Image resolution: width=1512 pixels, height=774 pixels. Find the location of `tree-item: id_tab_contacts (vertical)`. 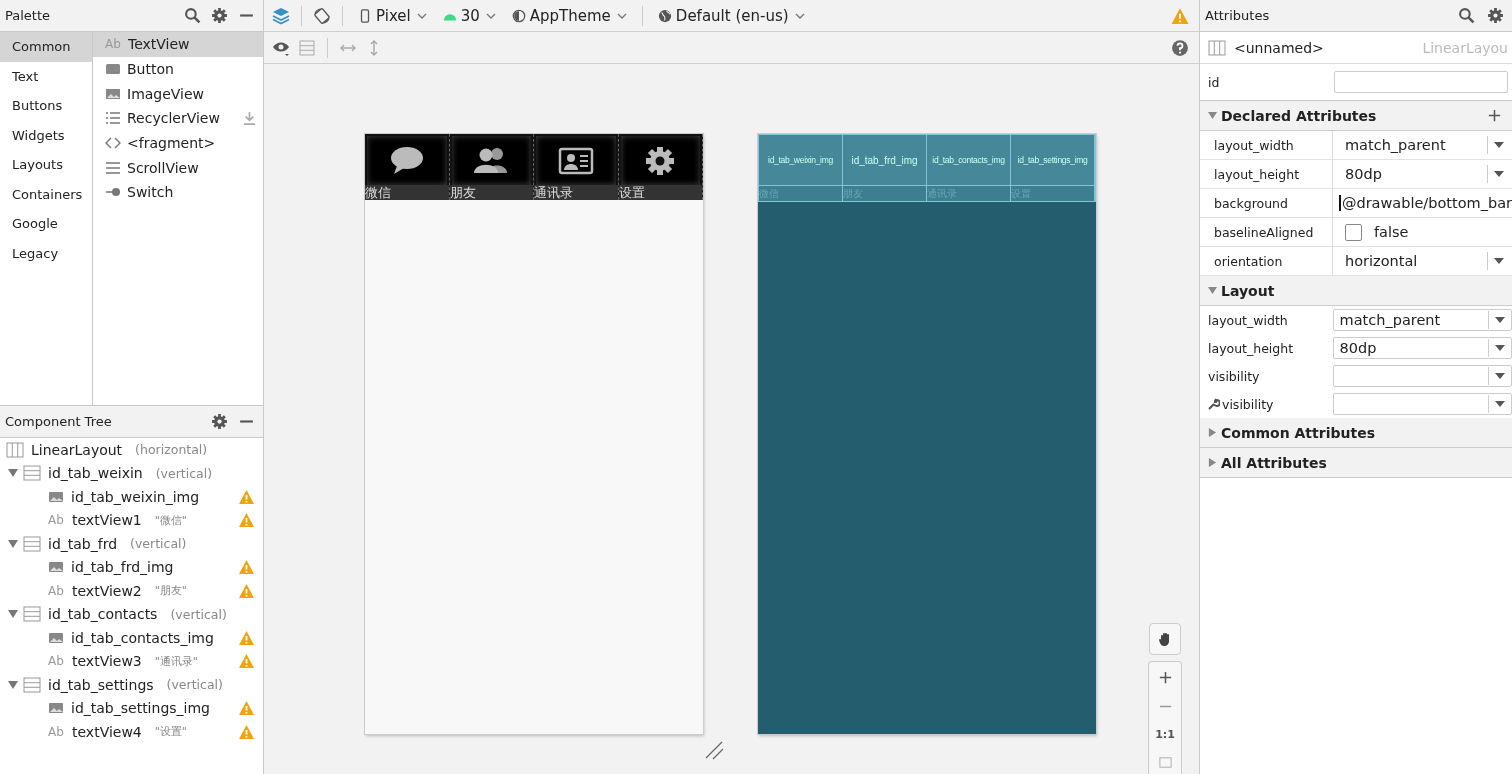

tree-item: id_tab_contacts (vertical) is located at coordinates (131, 614).